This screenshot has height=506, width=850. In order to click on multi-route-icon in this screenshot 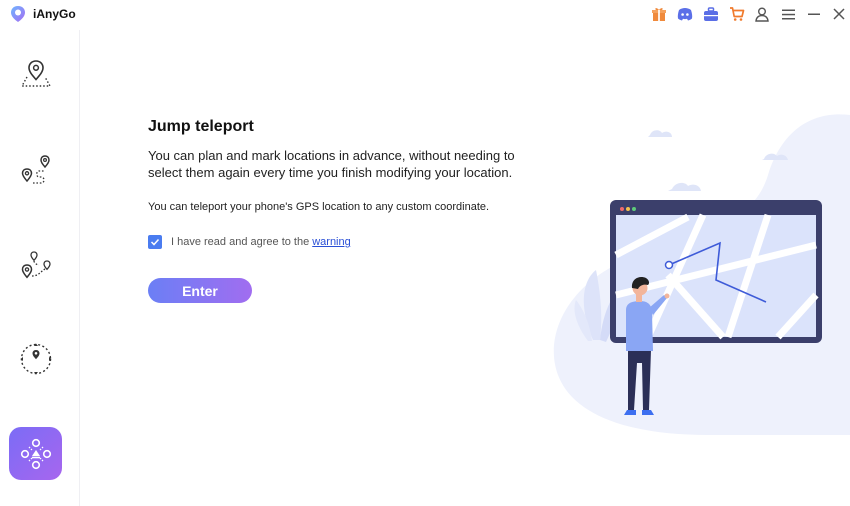, I will do `click(36, 264)`.